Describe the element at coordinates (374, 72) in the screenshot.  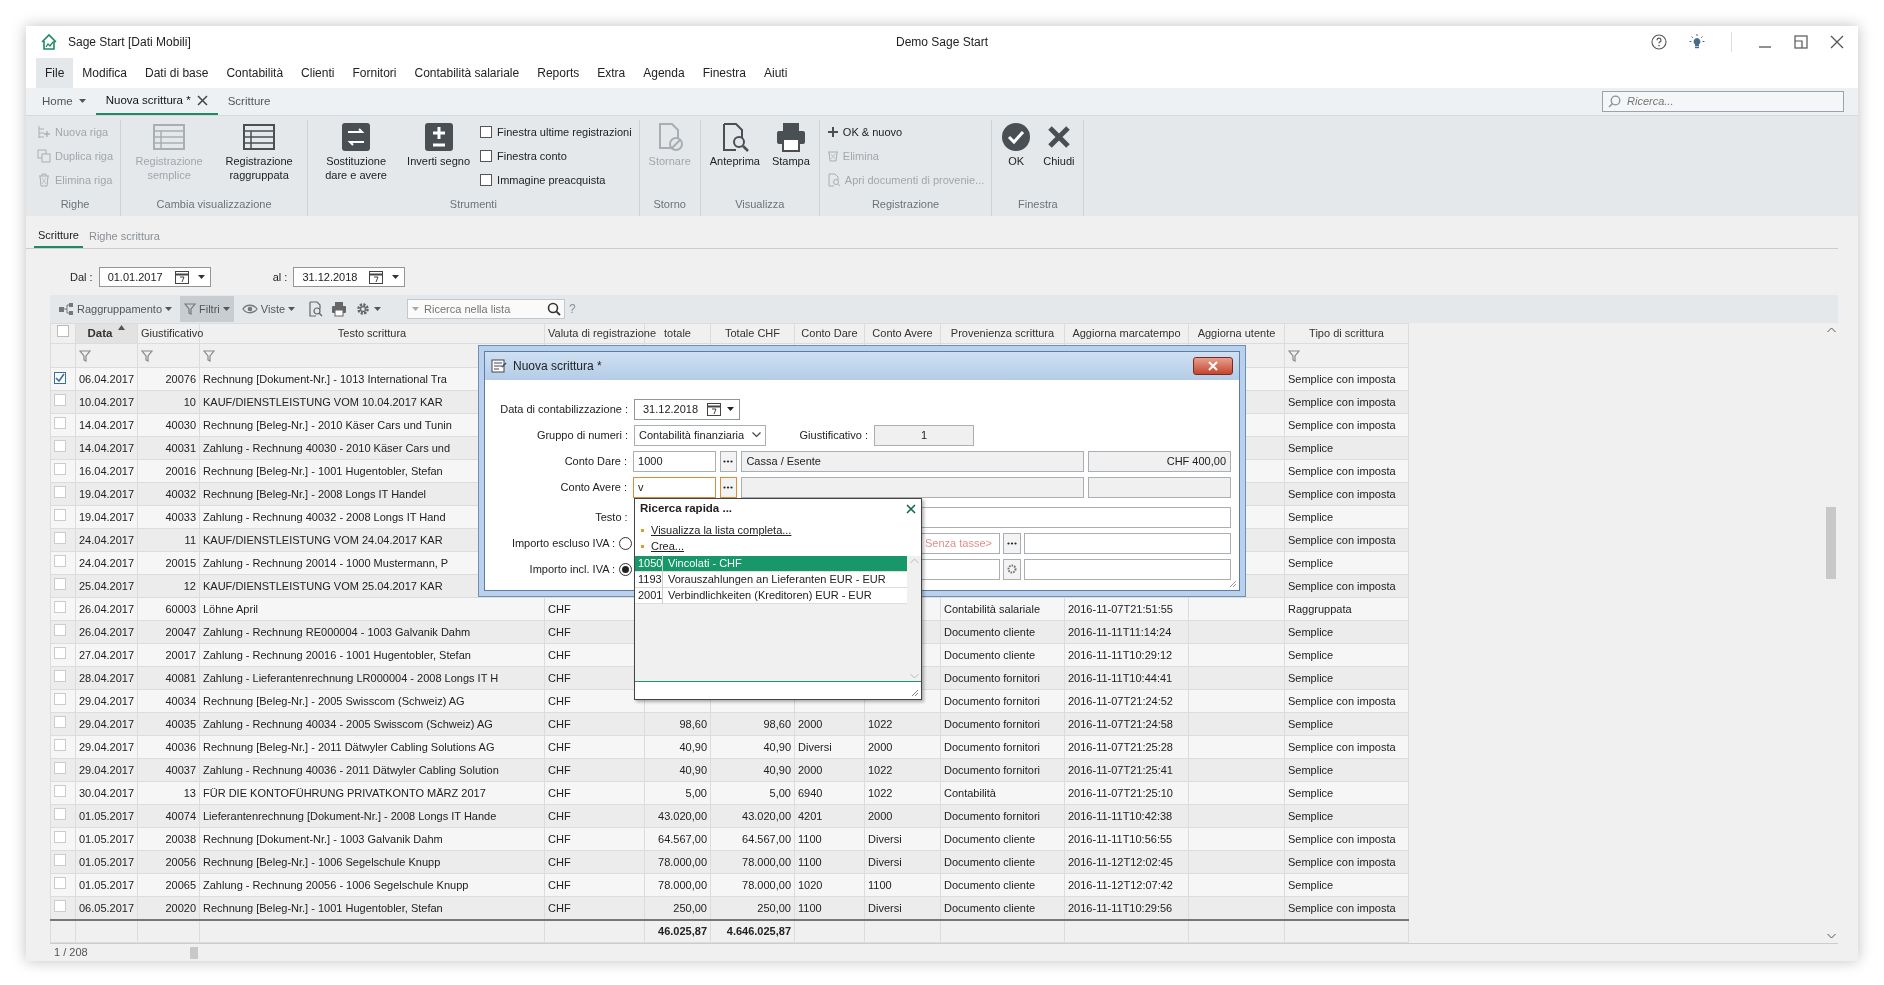
I see `menu-item: Fornitori` at that location.